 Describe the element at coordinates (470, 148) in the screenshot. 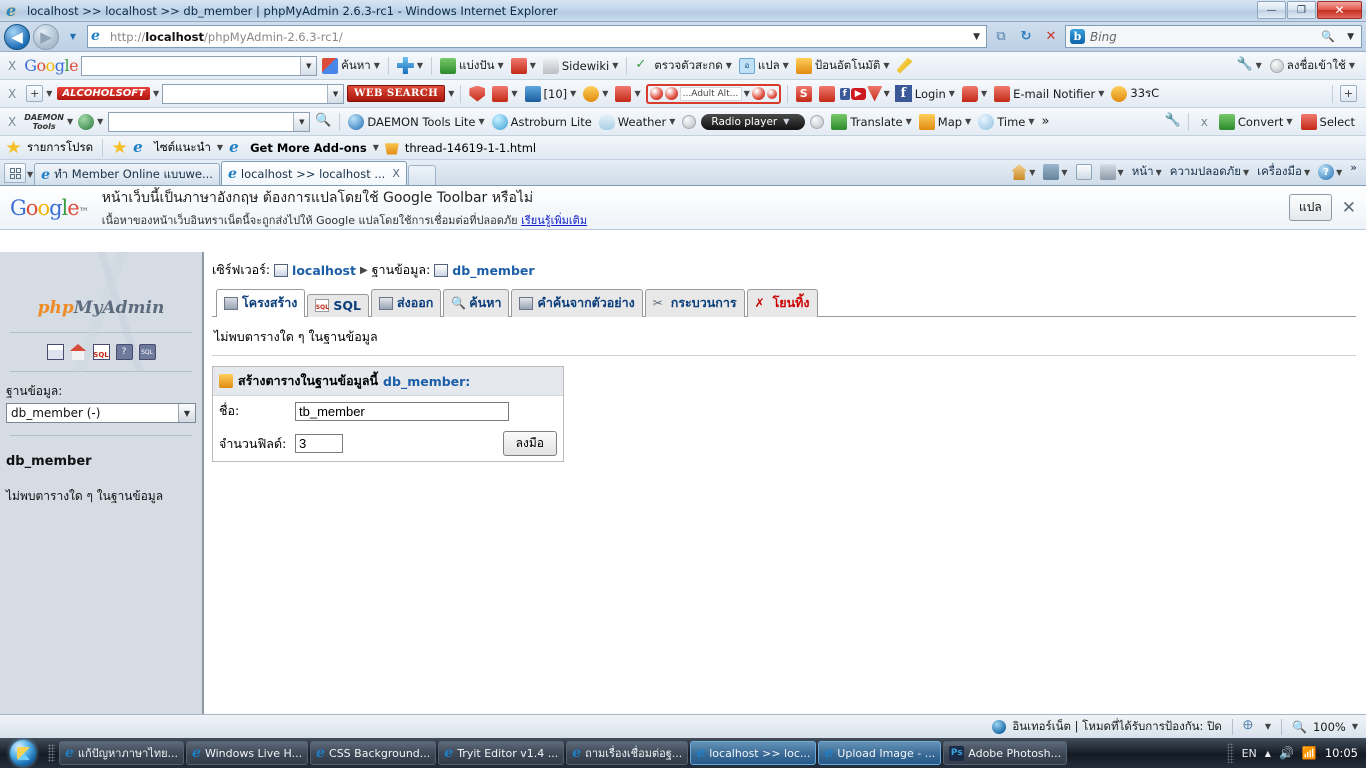

I see `thread-link-label: thread-14619-1-1.html` at that location.